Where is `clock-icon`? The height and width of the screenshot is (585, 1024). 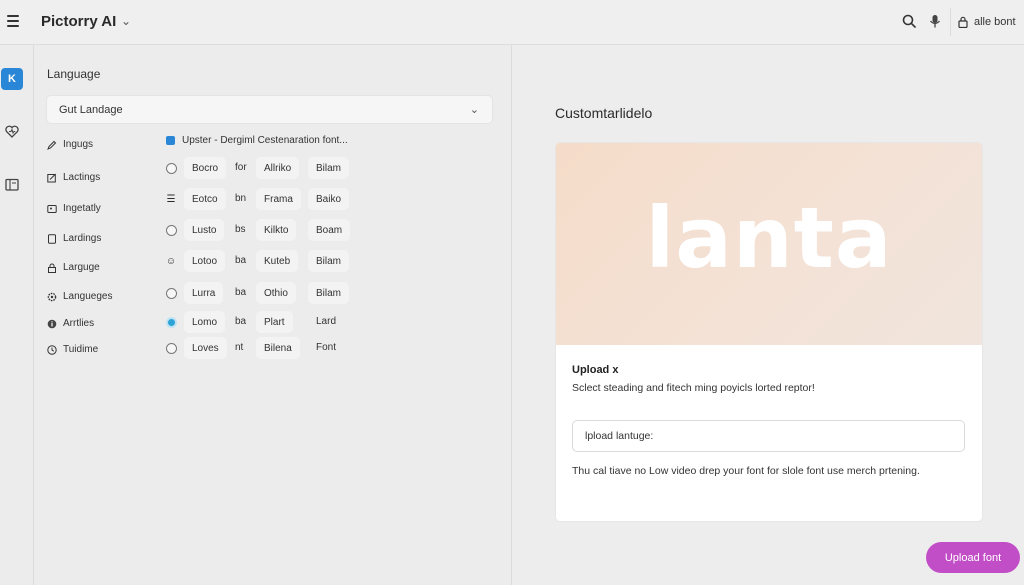 clock-icon is located at coordinates (52, 349).